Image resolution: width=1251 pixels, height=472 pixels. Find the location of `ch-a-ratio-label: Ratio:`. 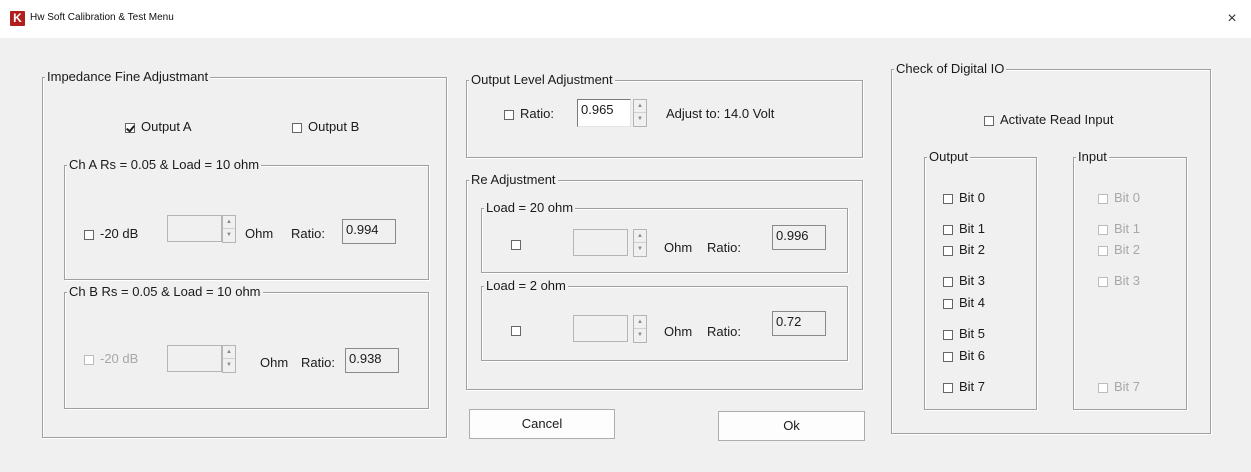

ch-a-ratio-label: Ratio: is located at coordinates (308, 233).